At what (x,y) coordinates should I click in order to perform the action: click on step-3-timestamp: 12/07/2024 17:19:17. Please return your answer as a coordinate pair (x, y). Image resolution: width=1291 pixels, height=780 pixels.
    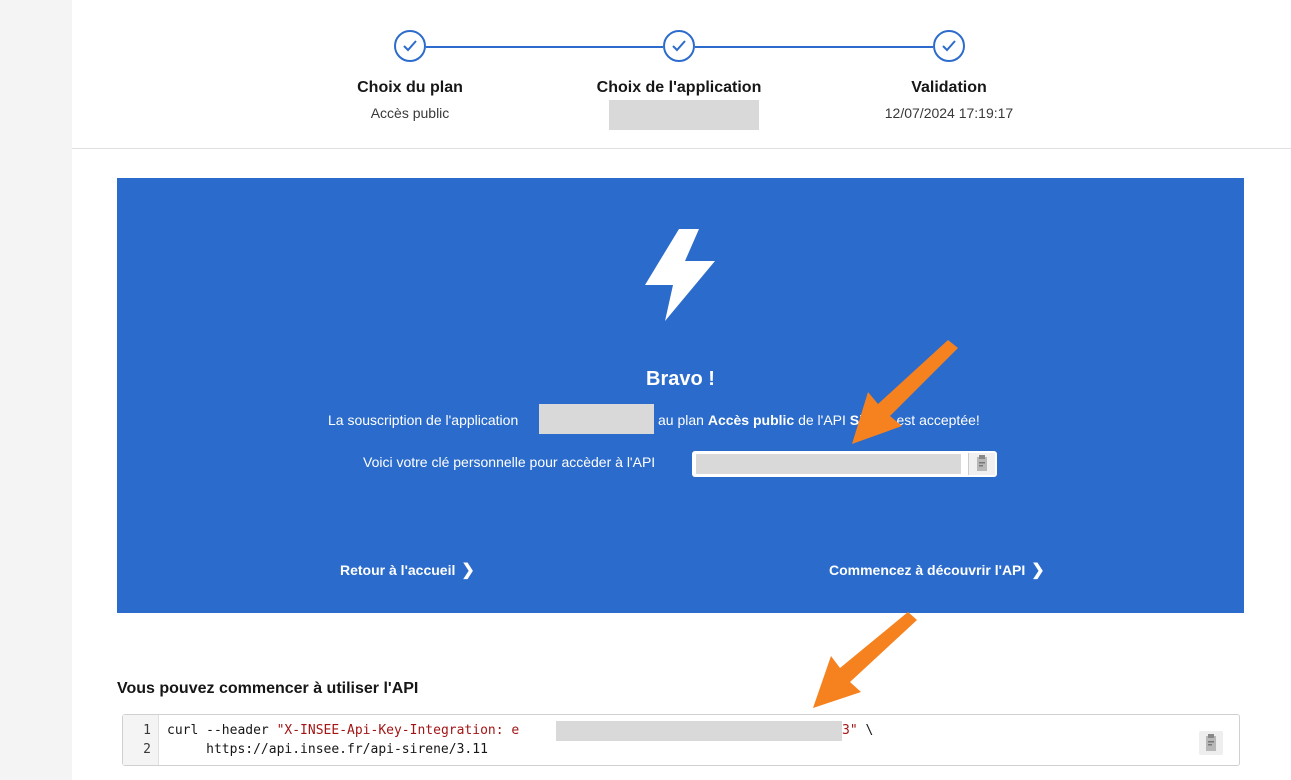
    Looking at the image, I should click on (949, 113).